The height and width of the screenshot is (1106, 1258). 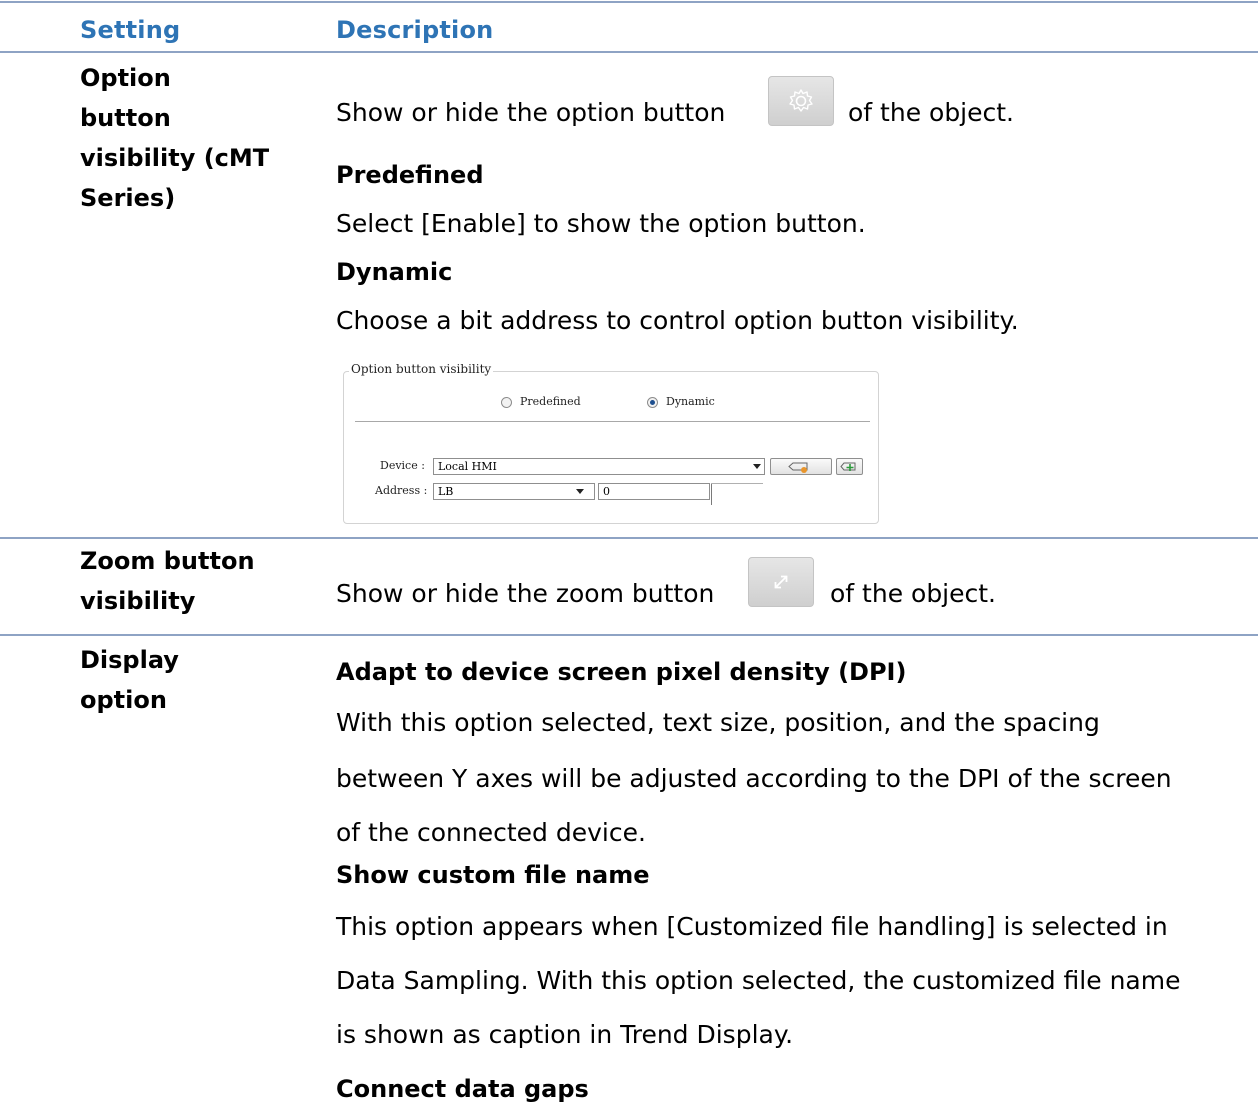 What do you see at coordinates (491, 832) in the screenshot?
I see `dpi-line: of the connected device.` at bounding box center [491, 832].